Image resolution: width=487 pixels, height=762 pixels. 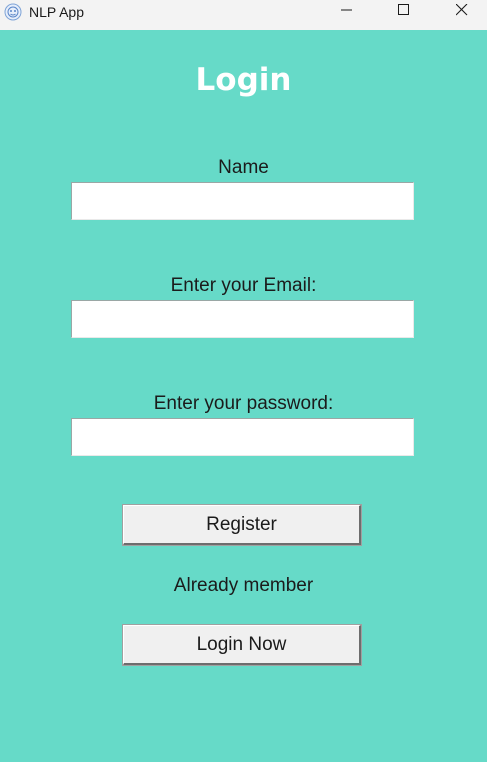 I want to click on nlp-app-icon, so click(x=13, y=12).